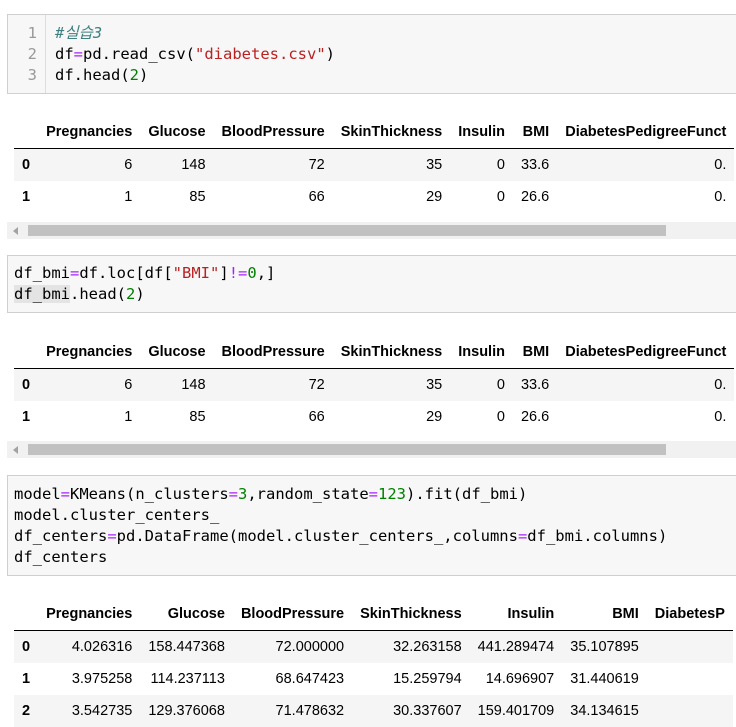 Image resolution: width=736 pixels, height=727 pixels. What do you see at coordinates (604, 679) in the screenshot?
I see `table-cell: 31.440619` at bounding box center [604, 679].